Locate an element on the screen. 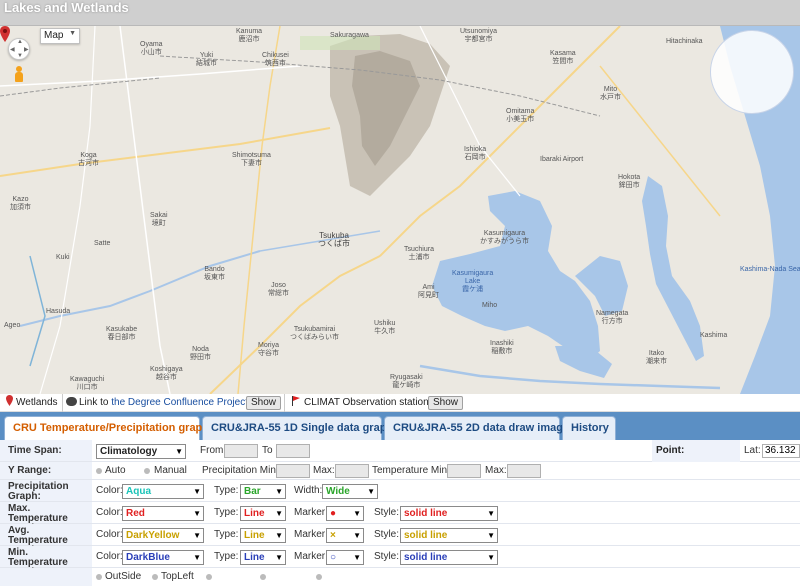 The width and height of the screenshot is (800, 586). map-label: Ushiku 牛久市 is located at coordinates (385, 327).